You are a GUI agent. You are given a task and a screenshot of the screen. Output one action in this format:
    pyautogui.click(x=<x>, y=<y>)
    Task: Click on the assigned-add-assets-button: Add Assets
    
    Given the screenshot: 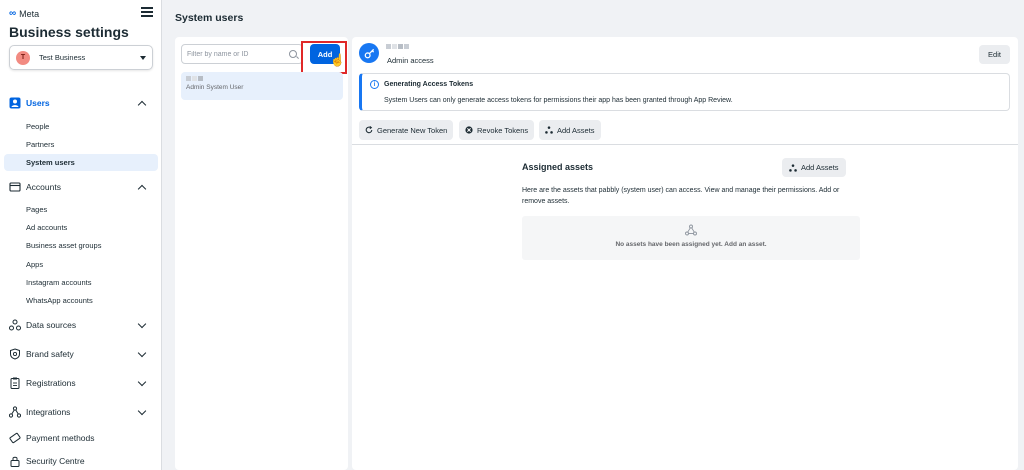 What is the action you would take?
    pyautogui.click(x=814, y=167)
    